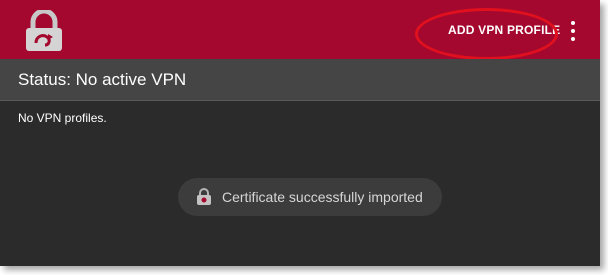 The image size is (608, 275). Describe the element at coordinates (573, 31) in the screenshot. I see `more-vertical-icon` at that location.